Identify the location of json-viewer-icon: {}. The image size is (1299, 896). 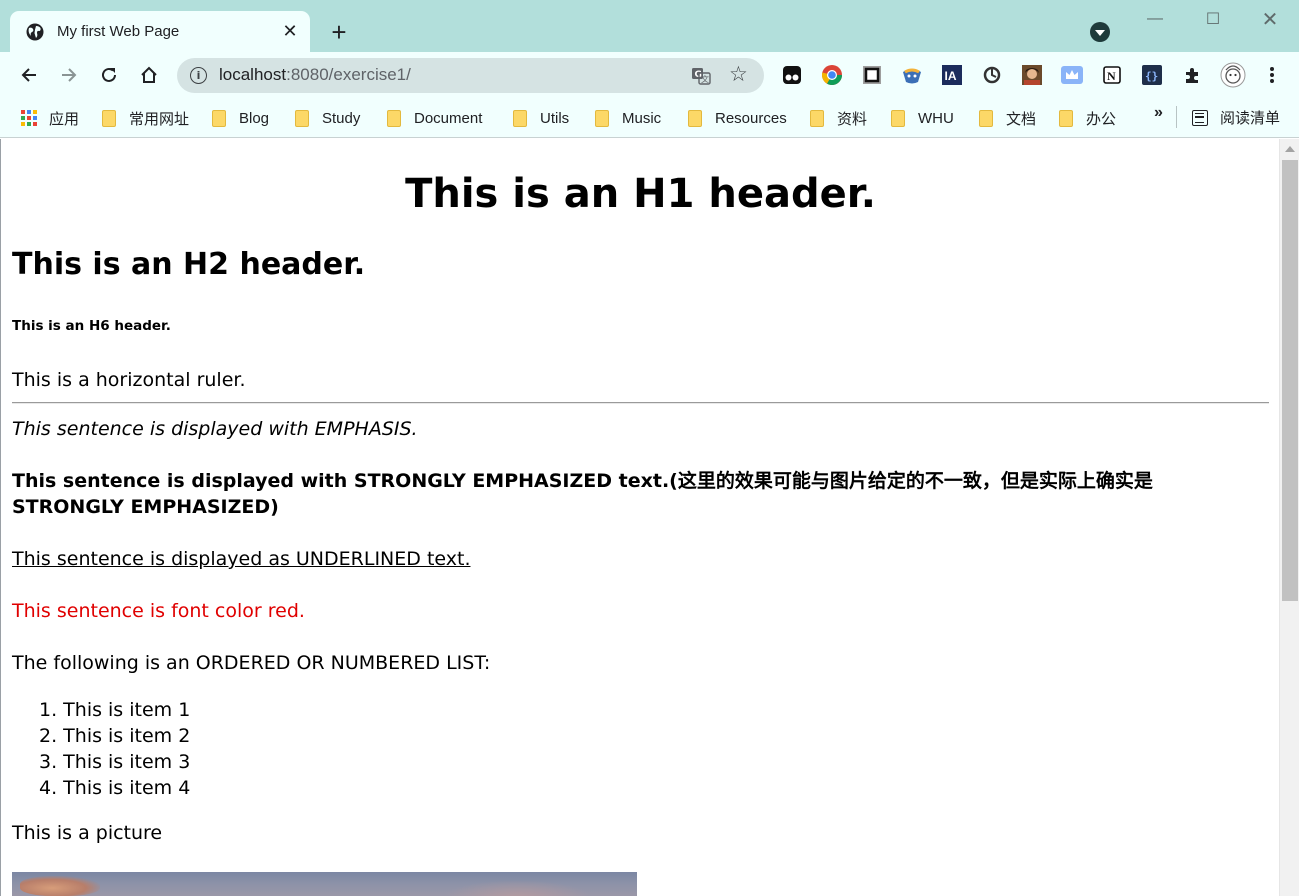
(1152, 75).